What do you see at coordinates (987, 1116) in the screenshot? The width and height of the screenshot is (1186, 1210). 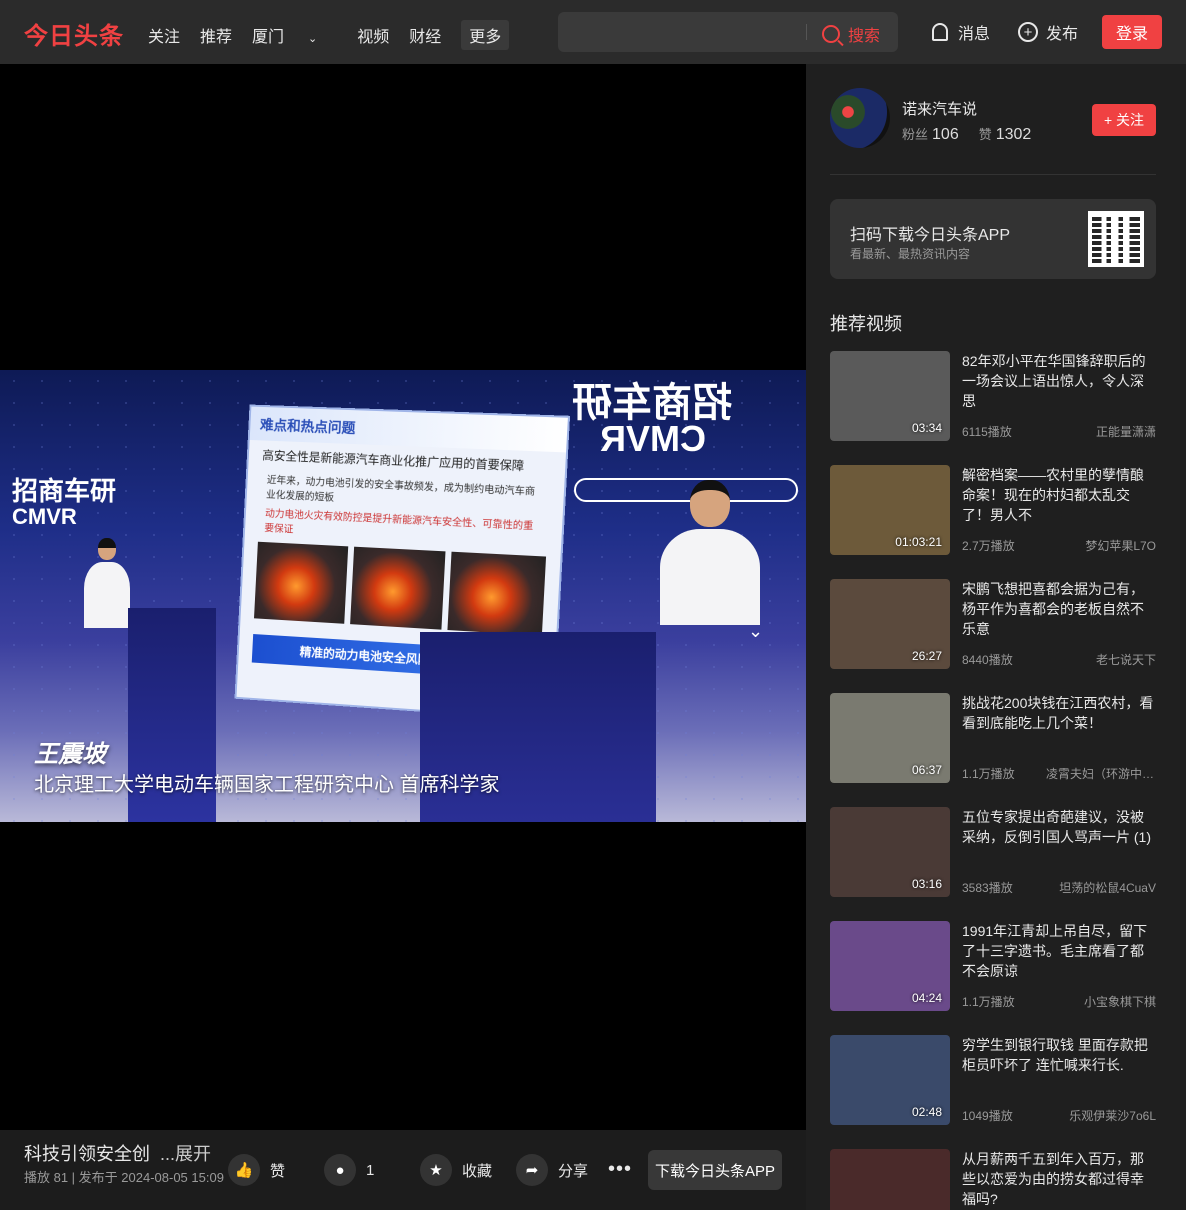 I see `play-count: 1049播放` at bounding box center [987, 1116].